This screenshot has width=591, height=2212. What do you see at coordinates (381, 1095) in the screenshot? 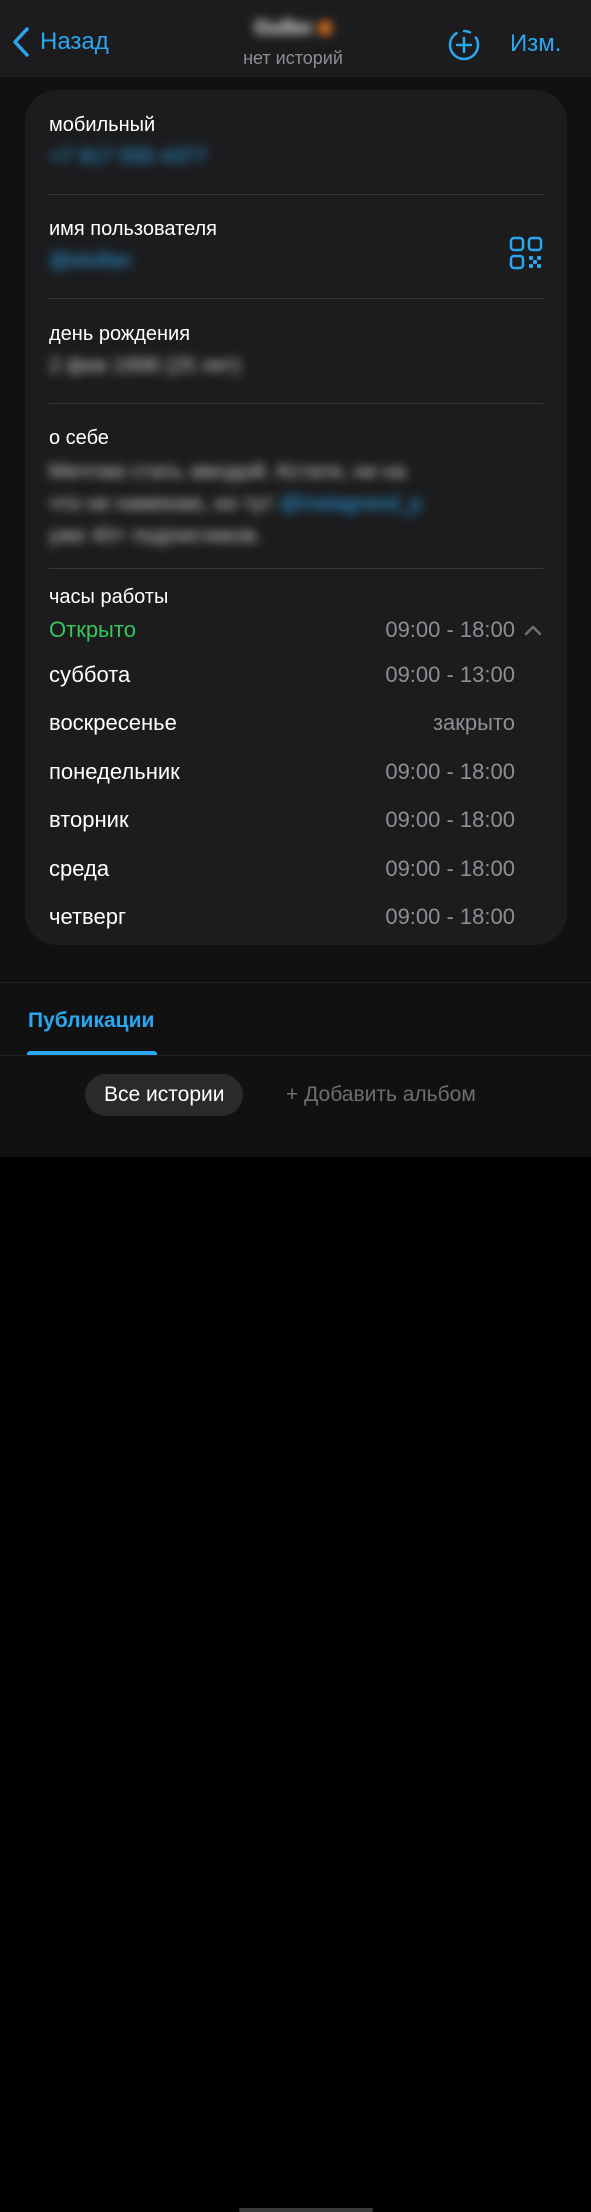
I see `add-album-button: + Добавить альбом` at bounding box center [381, 1095].